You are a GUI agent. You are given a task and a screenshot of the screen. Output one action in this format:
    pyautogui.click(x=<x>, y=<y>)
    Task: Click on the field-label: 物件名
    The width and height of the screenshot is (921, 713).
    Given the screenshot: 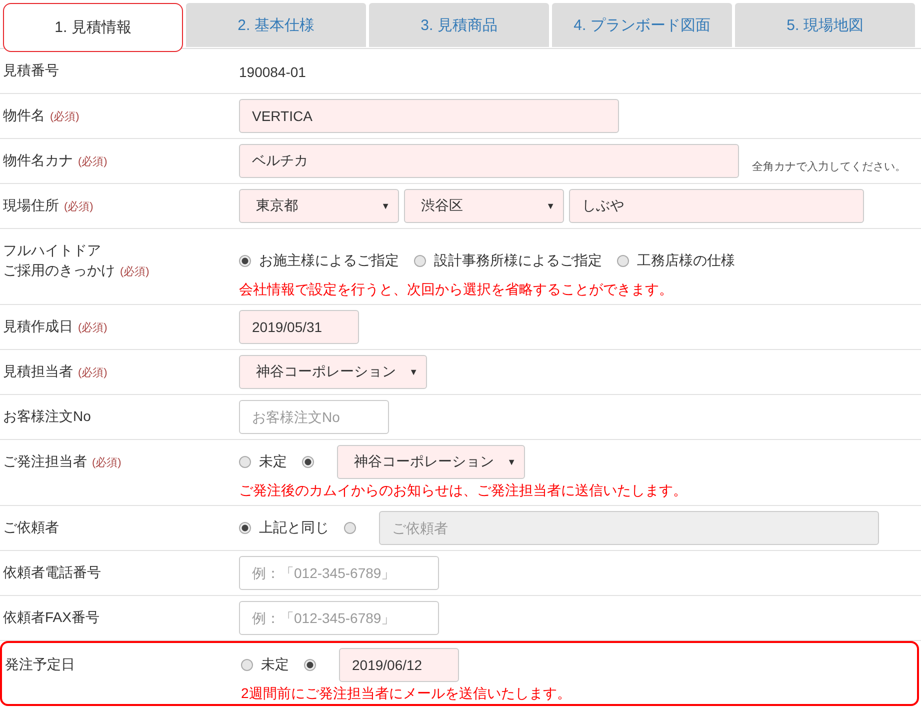 What is the action you would take?
    pyautogui.click(x=24, y=115)
    